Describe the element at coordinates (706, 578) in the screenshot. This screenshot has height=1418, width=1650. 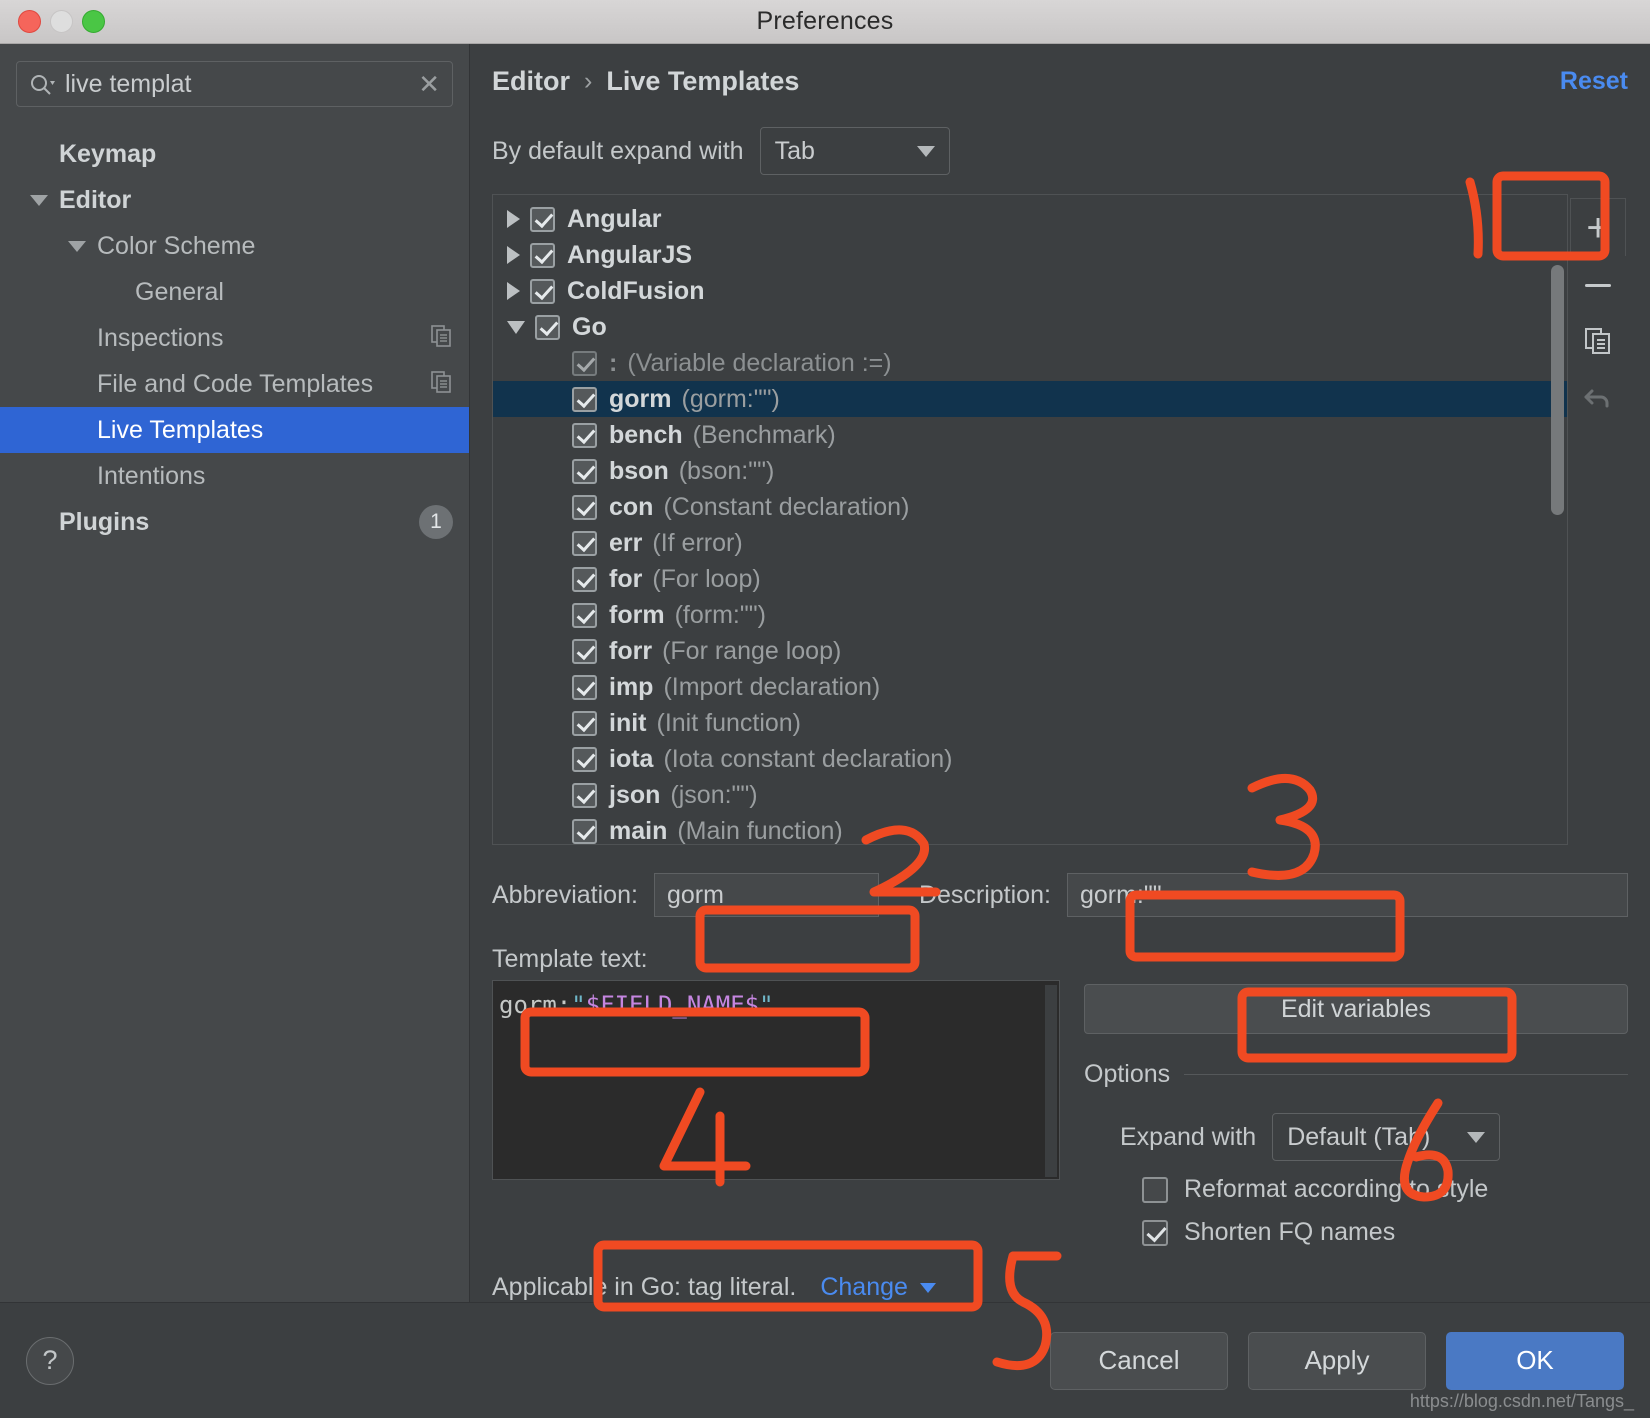
I see `template-description: (For loop)` at that location.